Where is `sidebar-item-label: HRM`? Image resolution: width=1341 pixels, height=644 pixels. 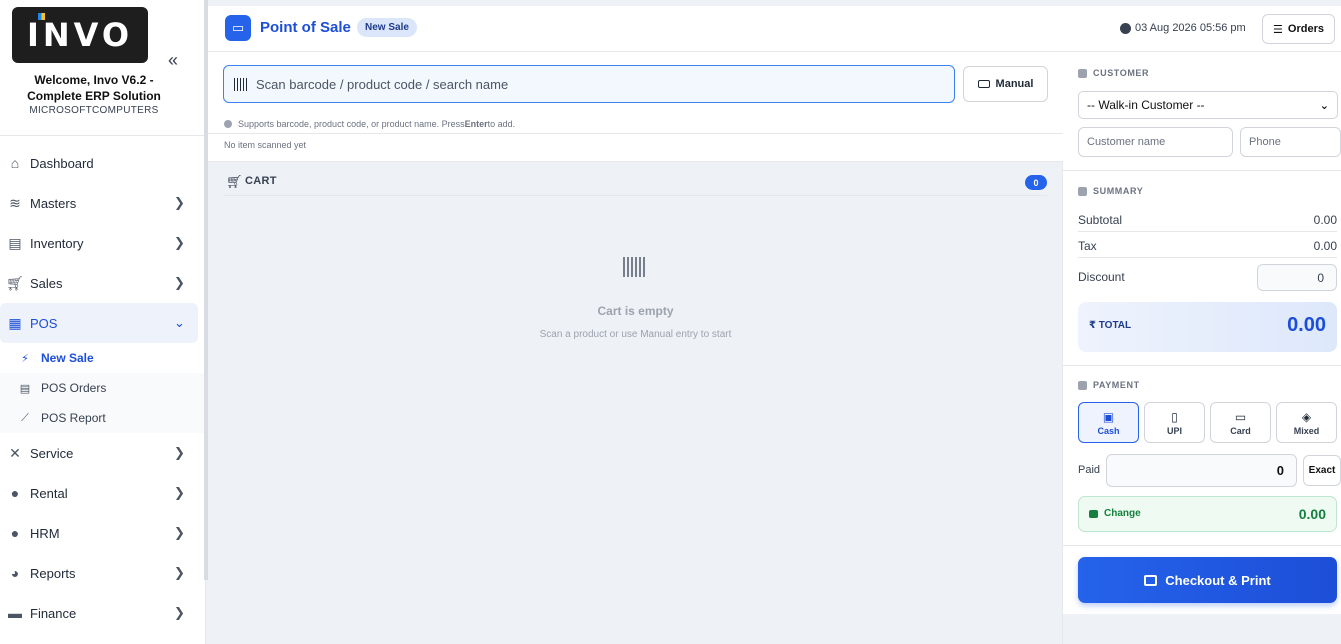 sidebar-item-label: HRM is located at coordinates (45, 533).